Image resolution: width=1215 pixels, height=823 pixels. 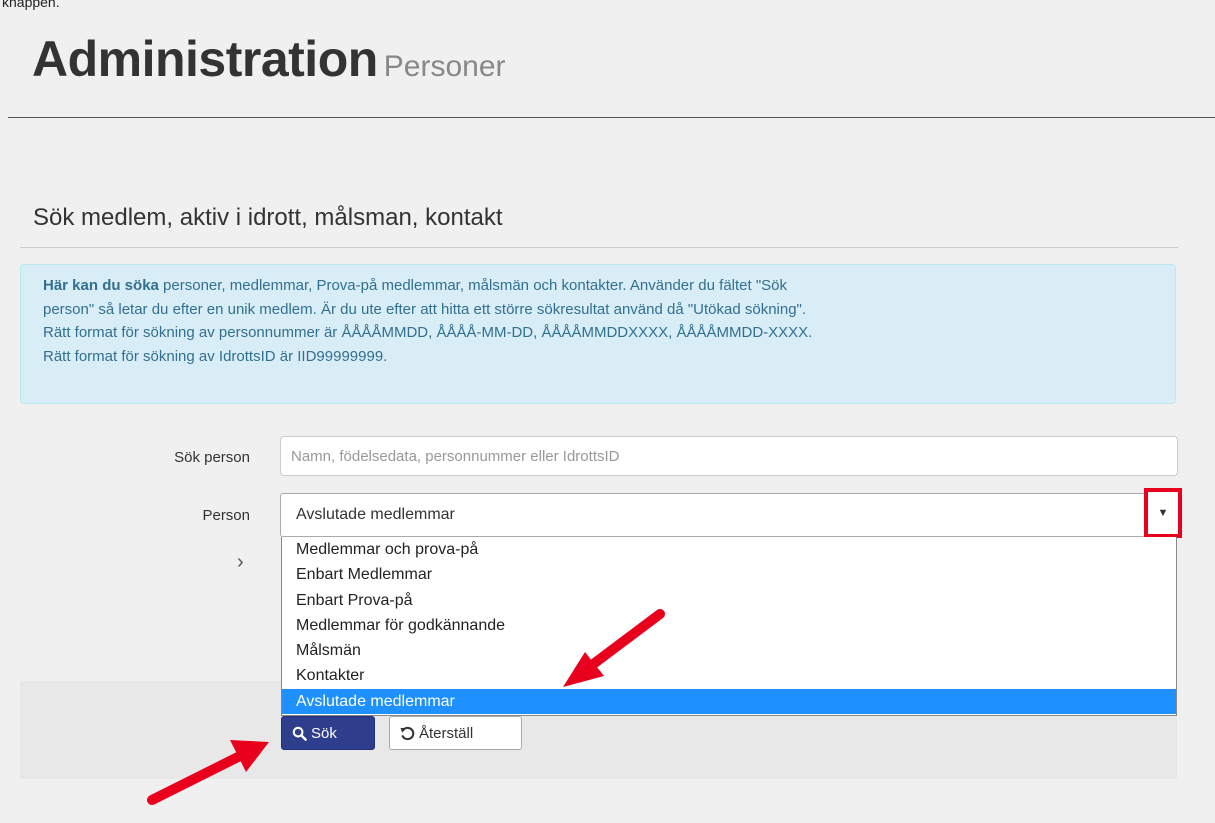 What do you see at coordinates (614, 648) in the screenshot?
I see `annotation-arrow-to-option` at bounding box center [614, 648].